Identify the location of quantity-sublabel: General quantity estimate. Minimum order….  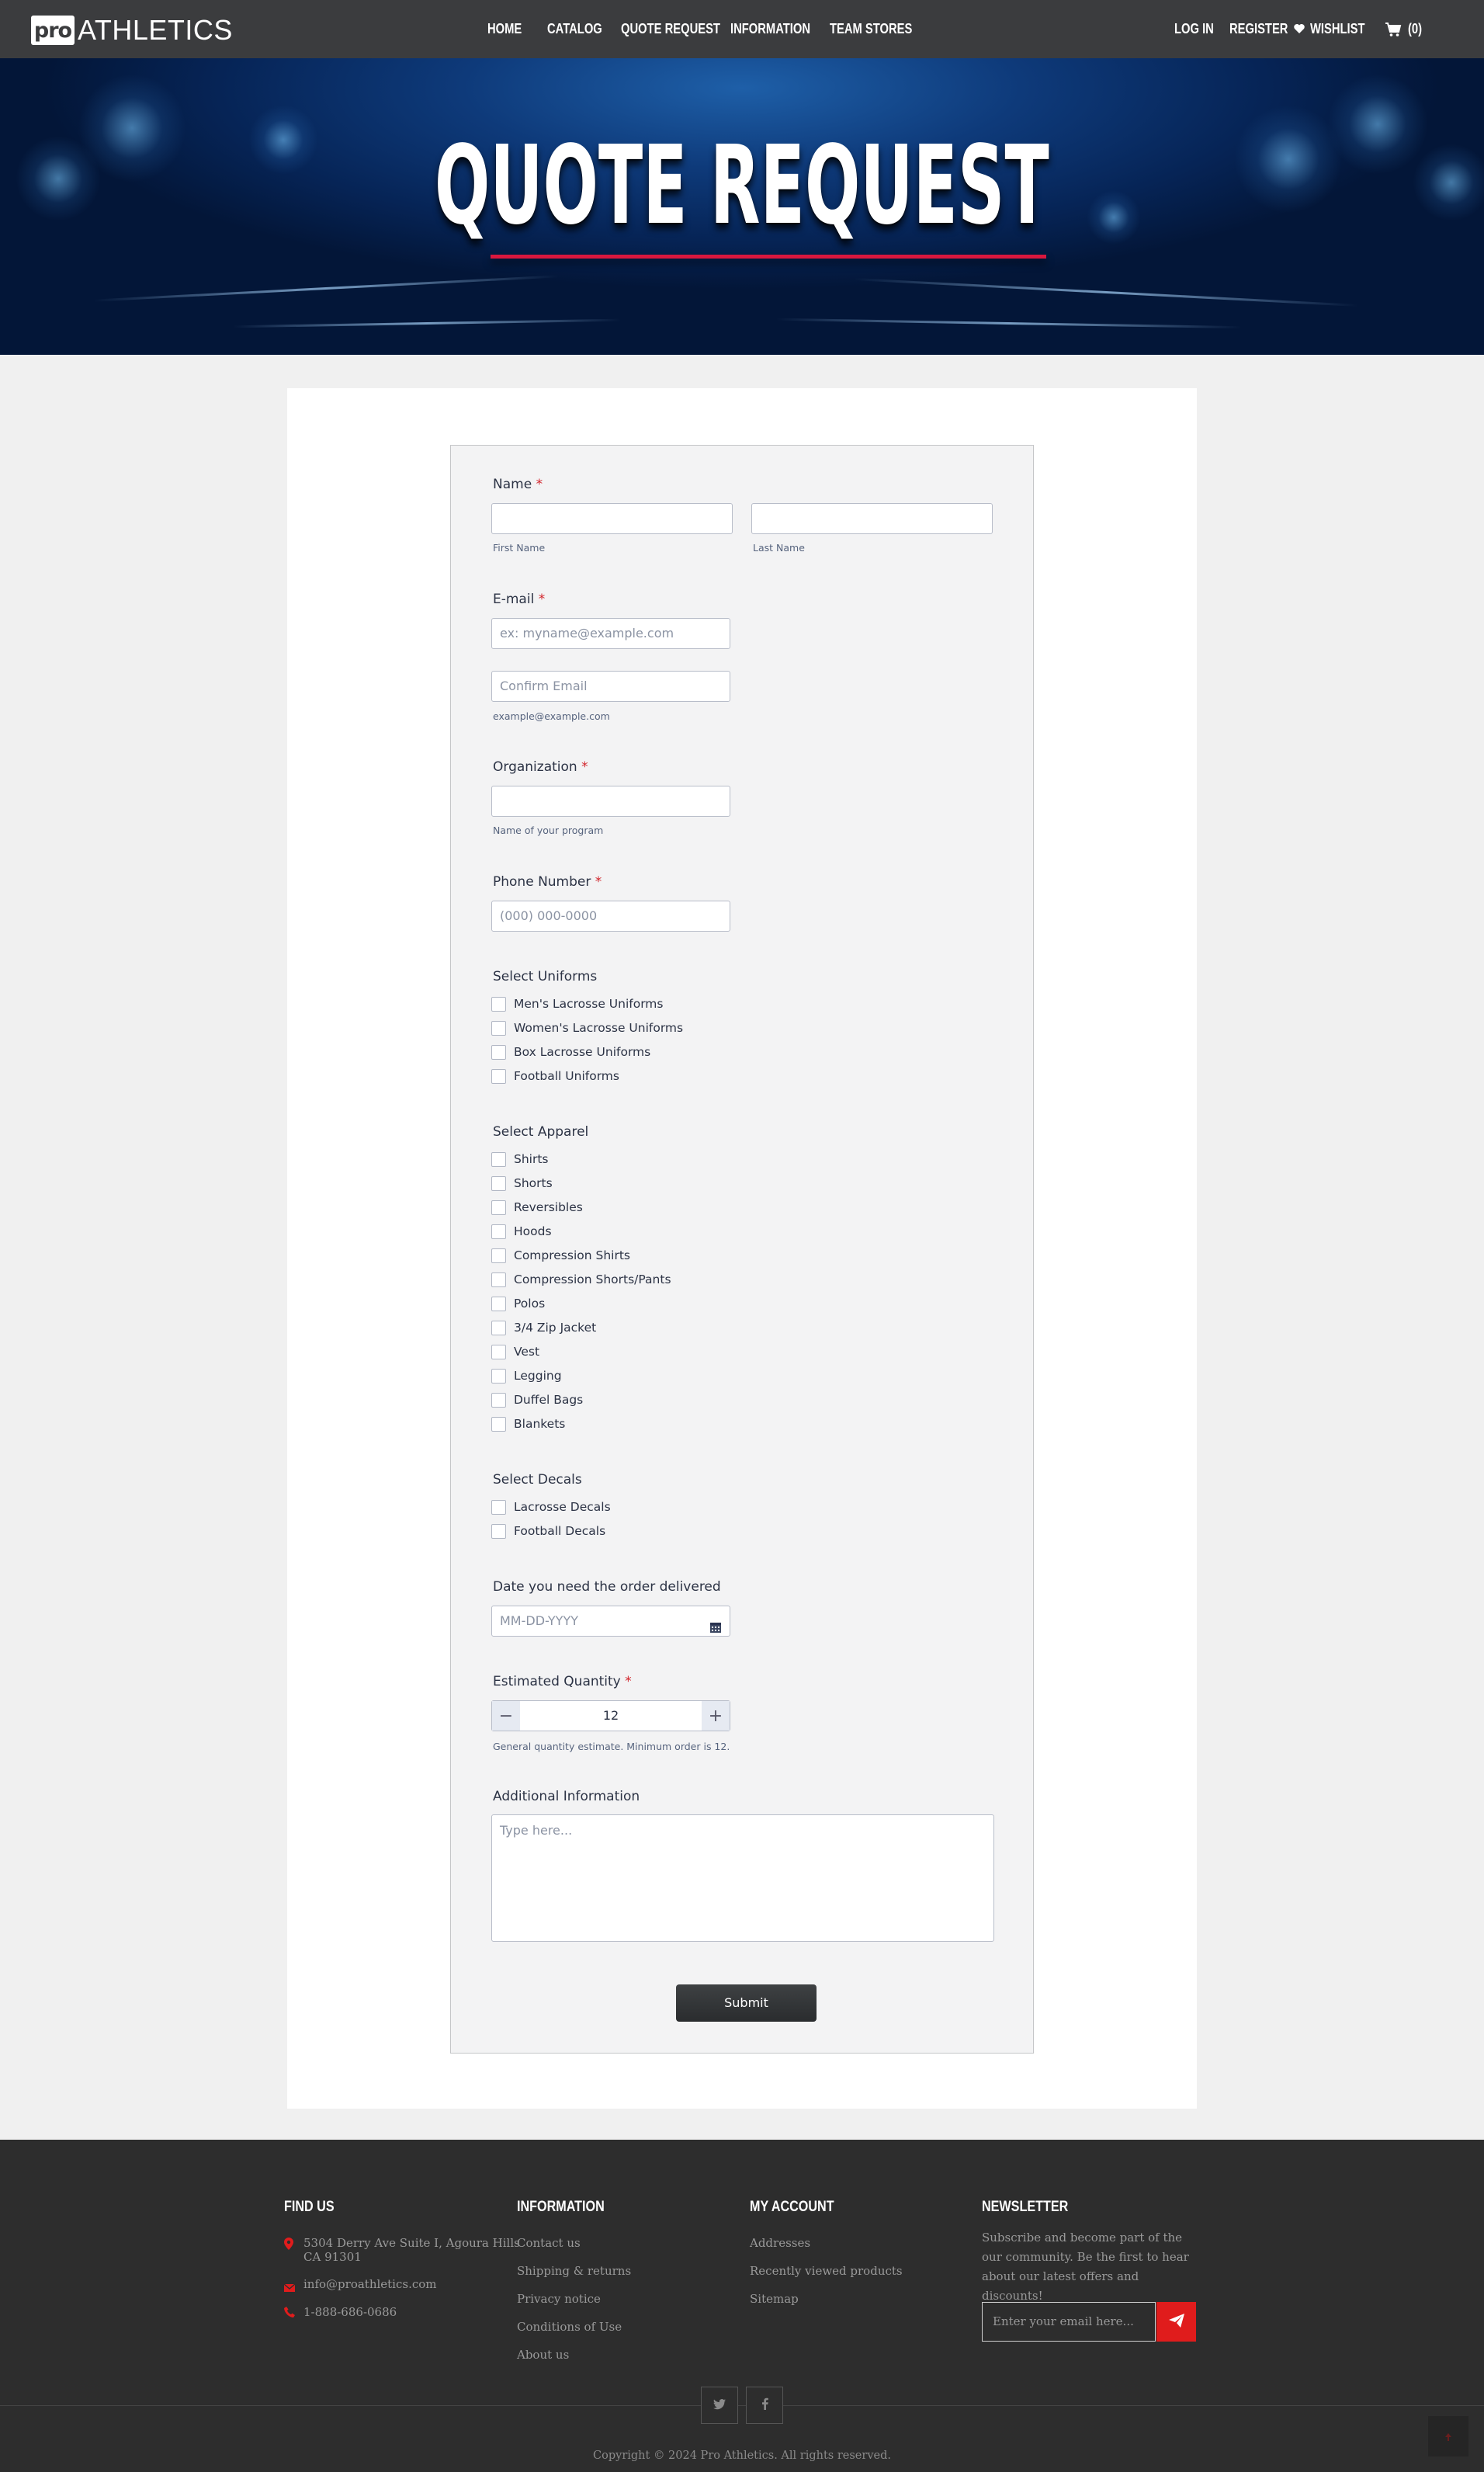
(612, 1746).